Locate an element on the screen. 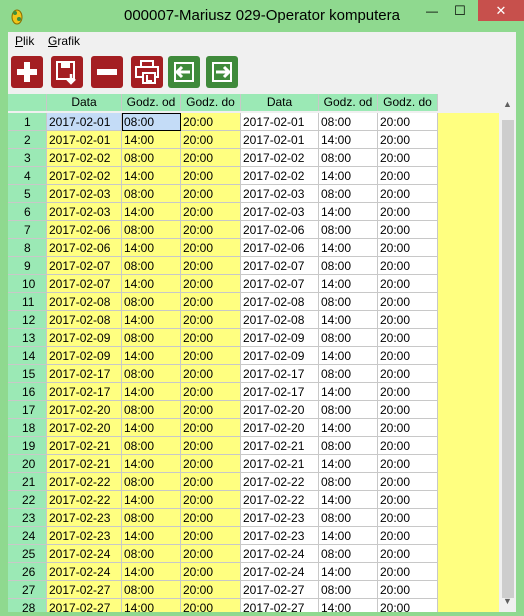  date-cell-2: 2017-02-21 is located at coordinates (280, 446).